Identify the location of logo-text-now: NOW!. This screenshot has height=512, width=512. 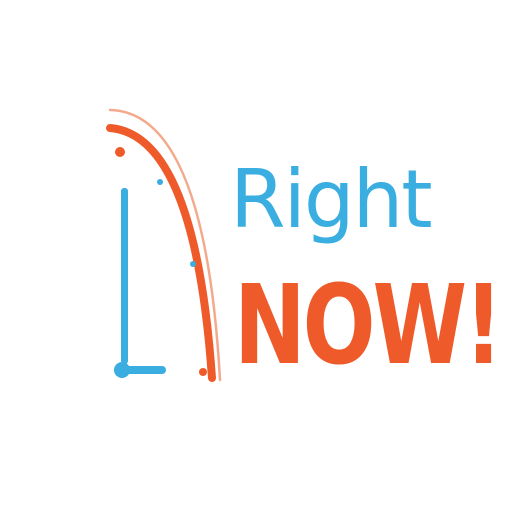
(368, 325).